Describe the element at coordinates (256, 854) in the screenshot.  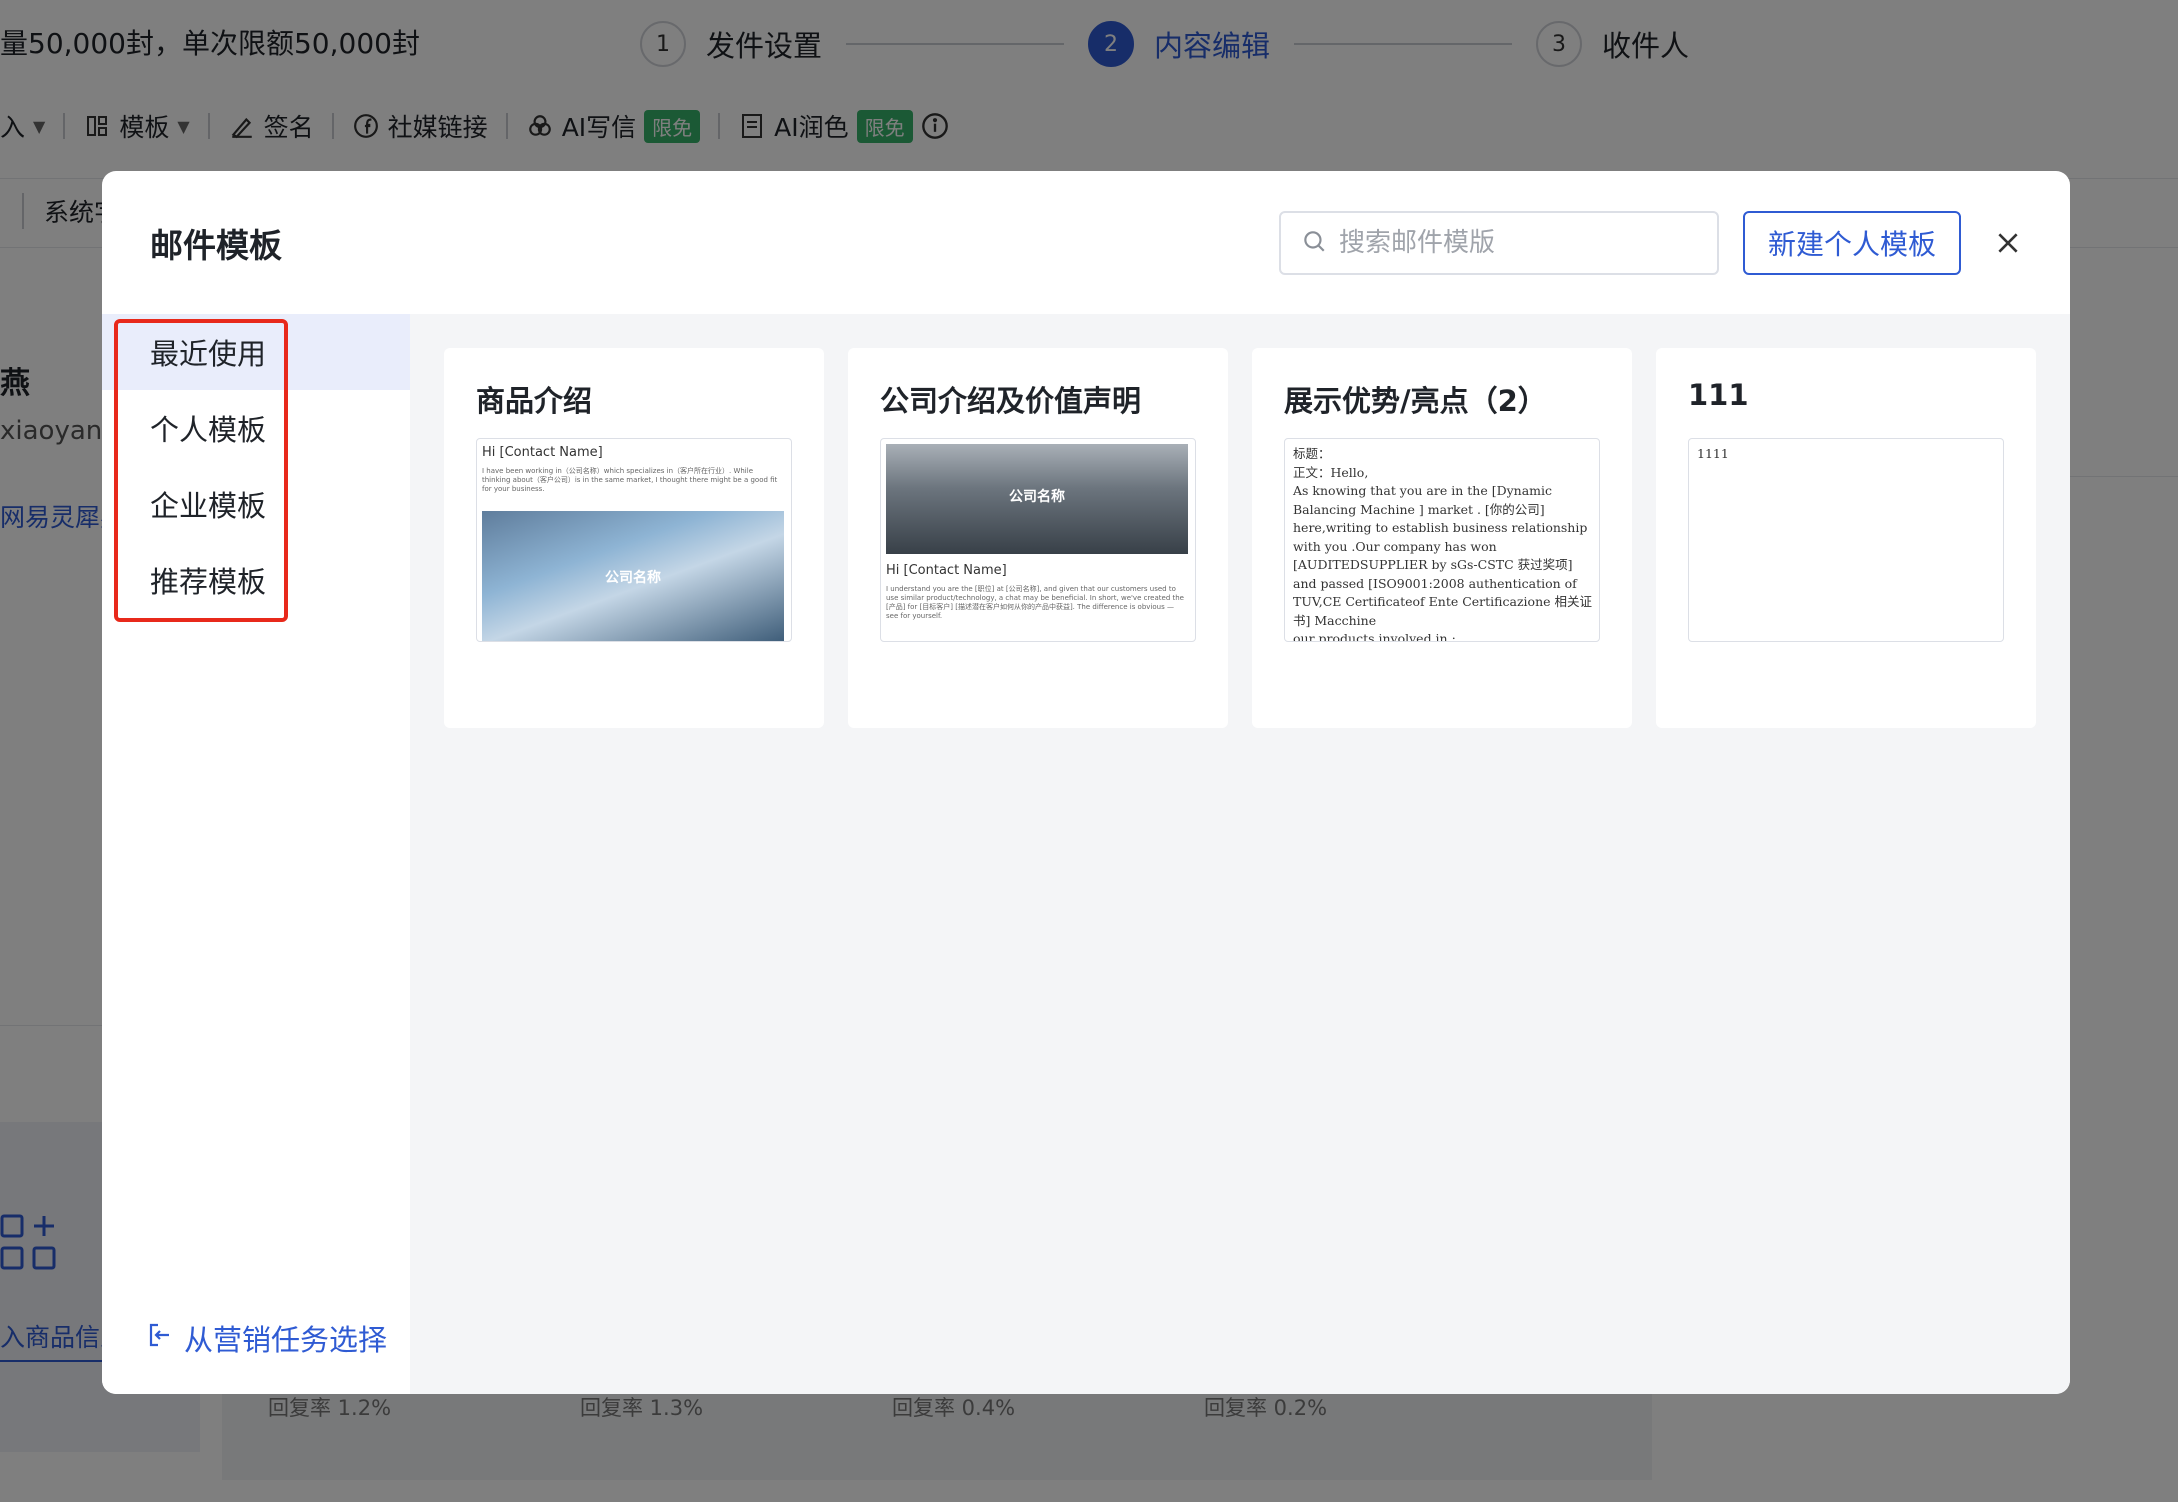
I see `template-category-sidebar: 最近使用 个人模板 企业模板 推荐模板 从营销任务选择` at that location.